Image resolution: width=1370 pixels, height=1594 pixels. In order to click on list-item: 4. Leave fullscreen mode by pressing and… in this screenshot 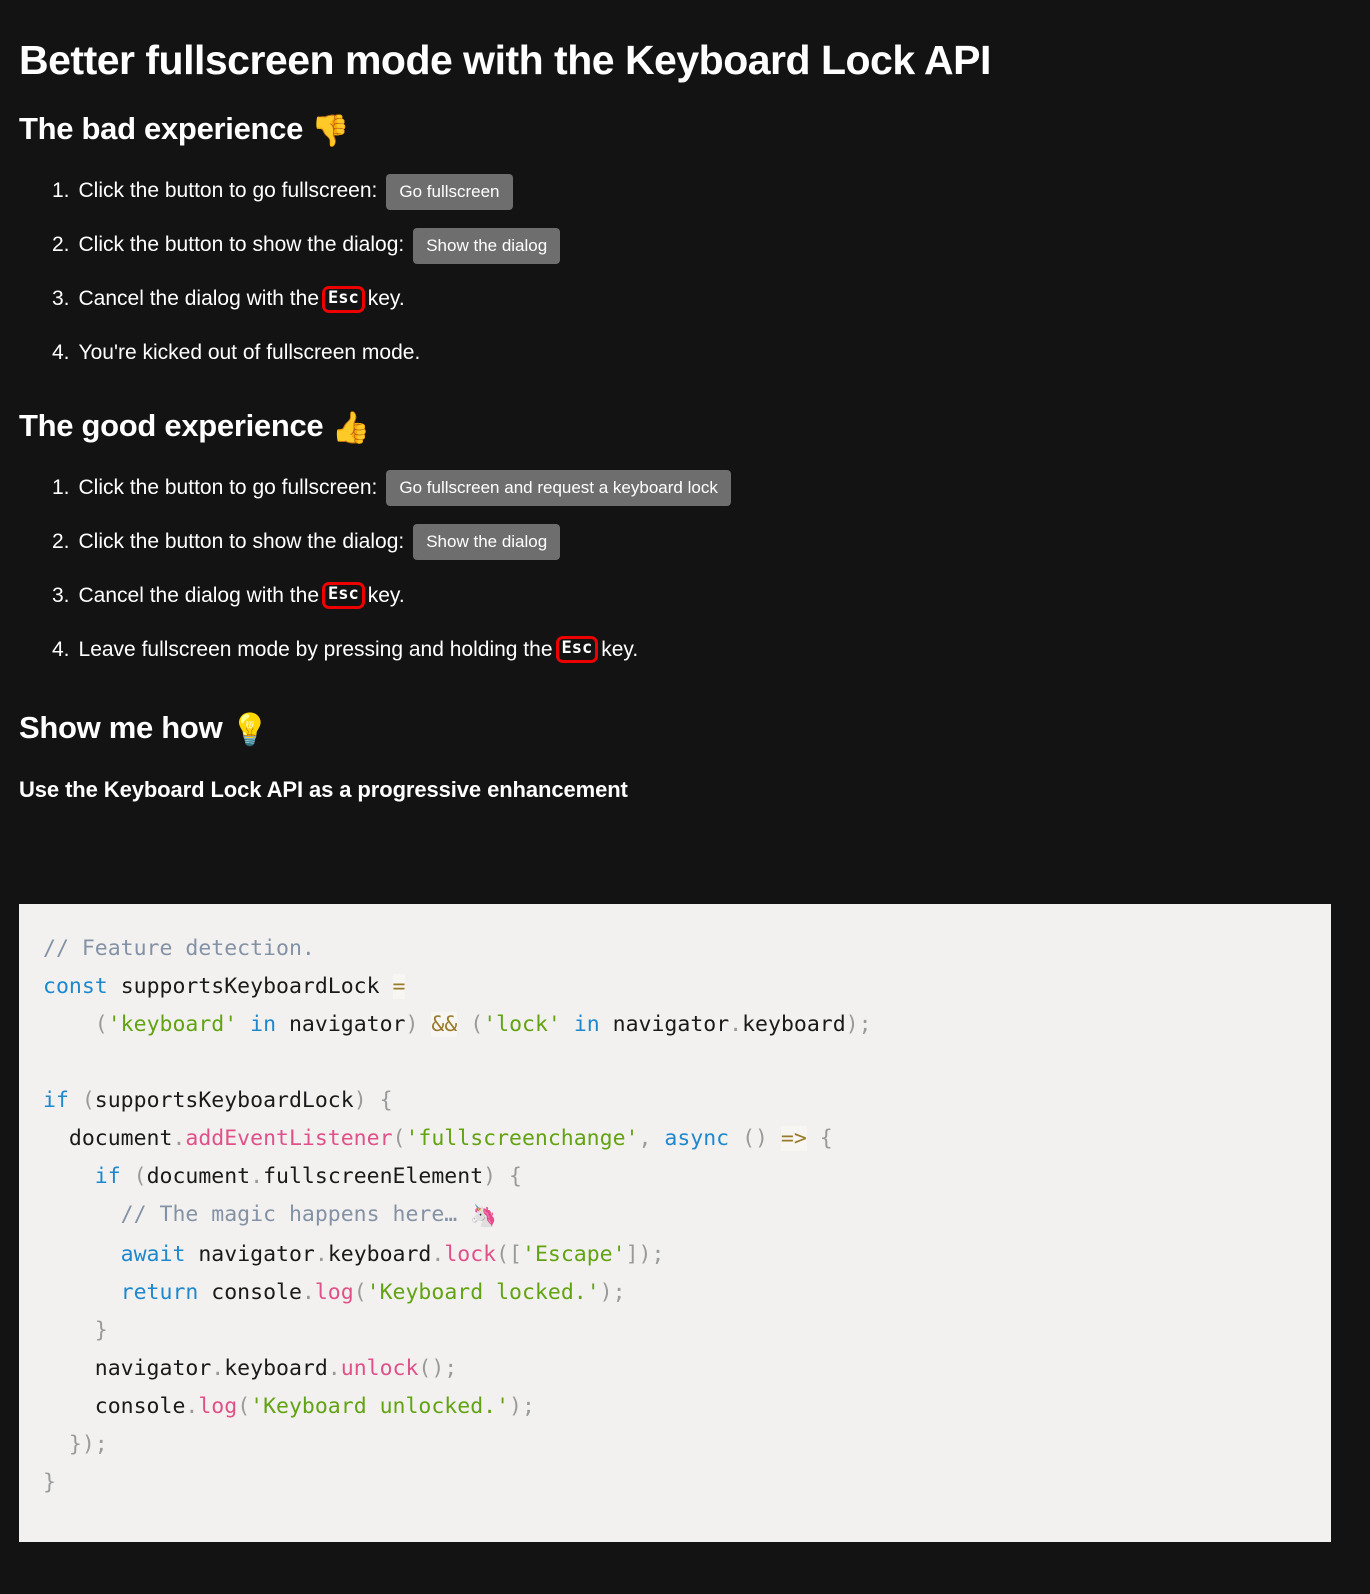, I will do `click(685, 650)`.